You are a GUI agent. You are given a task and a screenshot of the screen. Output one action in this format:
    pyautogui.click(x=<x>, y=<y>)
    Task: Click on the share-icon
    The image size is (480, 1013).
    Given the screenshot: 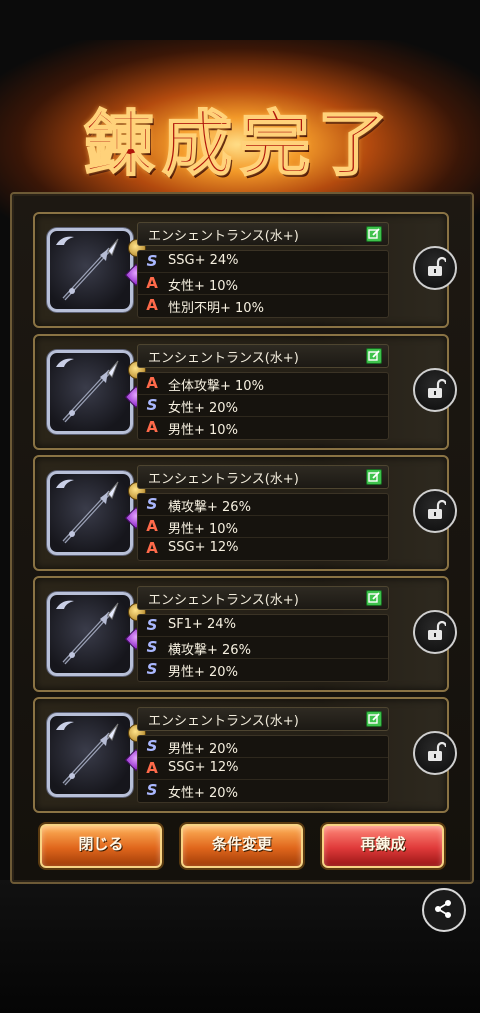 What is the action you would take?
    pyautogui.click(x=443, y=909)
    